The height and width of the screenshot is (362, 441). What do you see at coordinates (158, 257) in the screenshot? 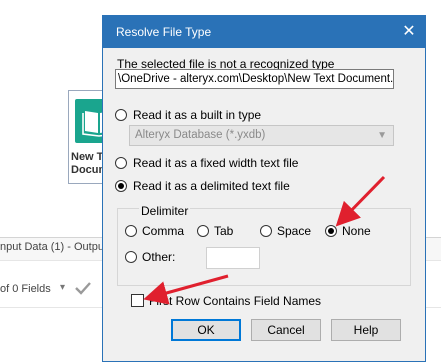
I see `other-label: Other:` at bounding box center [158, 257].